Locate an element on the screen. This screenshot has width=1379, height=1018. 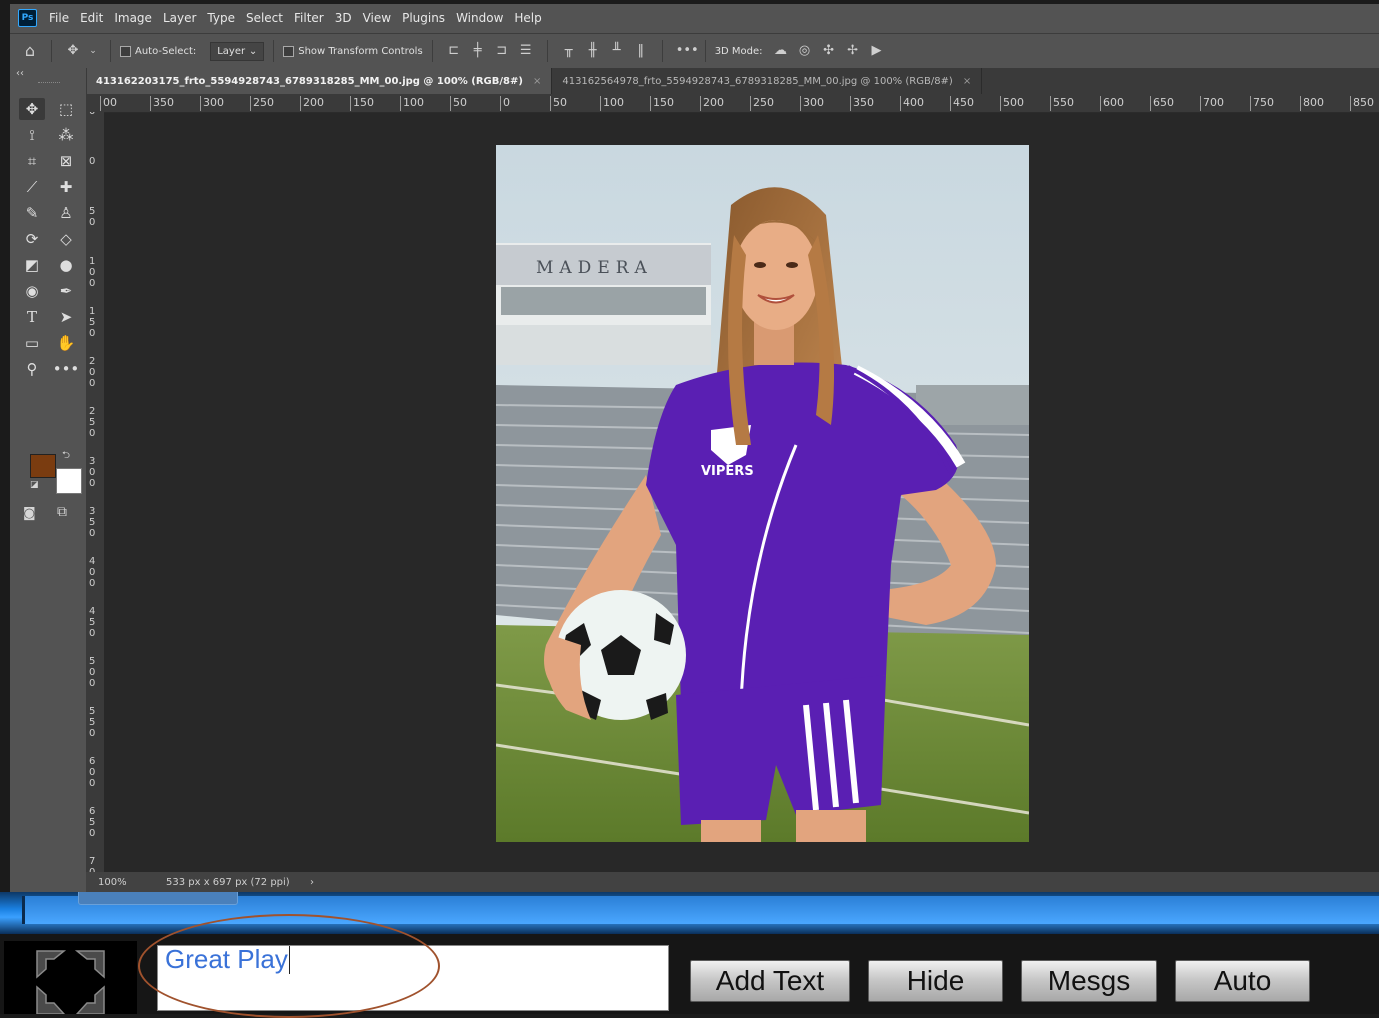
brush-tool-icon: ✎ is located at coordinates (32, 213).